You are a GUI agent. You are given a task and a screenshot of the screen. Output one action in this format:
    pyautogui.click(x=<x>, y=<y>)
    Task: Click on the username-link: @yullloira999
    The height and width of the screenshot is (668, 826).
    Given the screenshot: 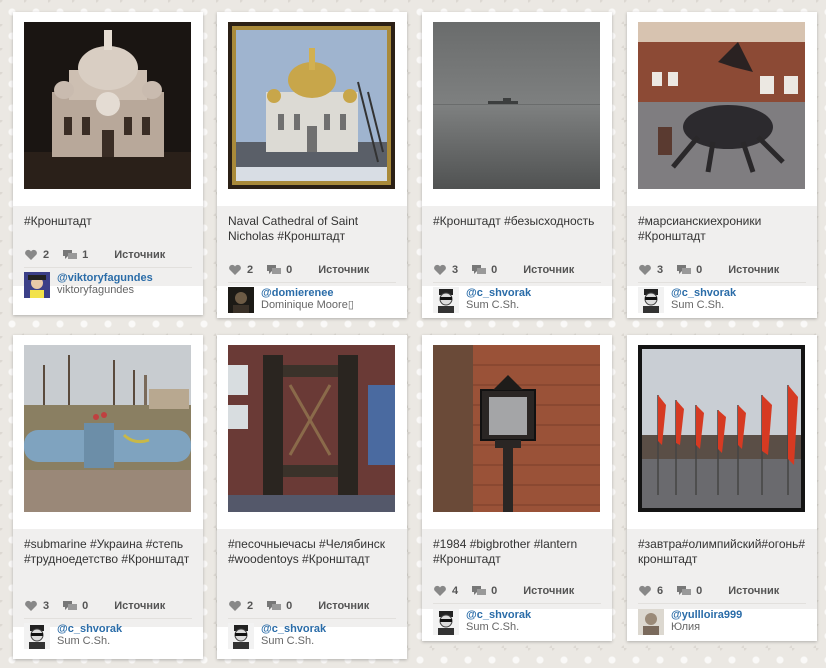 What is the action you would take?
    pyautogui.click(x=706, y=615)
    